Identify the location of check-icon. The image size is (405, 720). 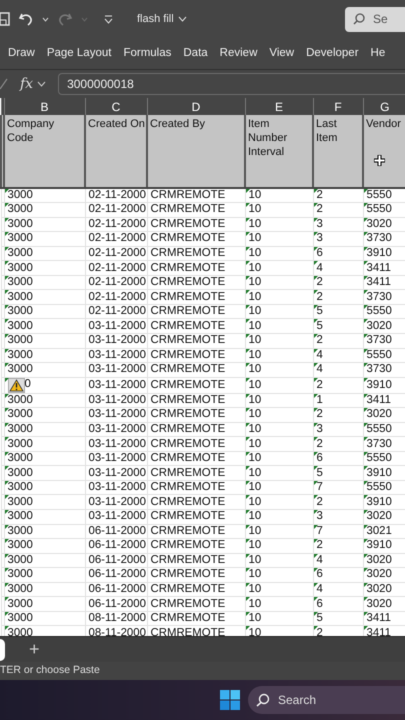
(4, 84).